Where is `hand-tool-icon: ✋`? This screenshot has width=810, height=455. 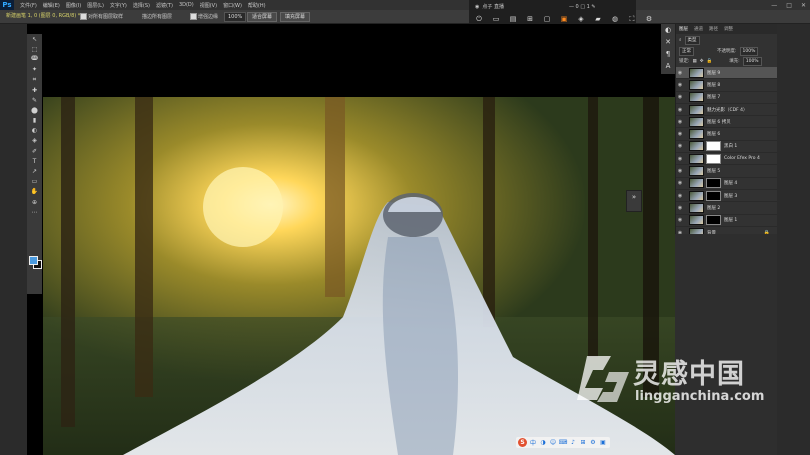 hand-tool-icon: ✋ is located at coordinates (34, 192).